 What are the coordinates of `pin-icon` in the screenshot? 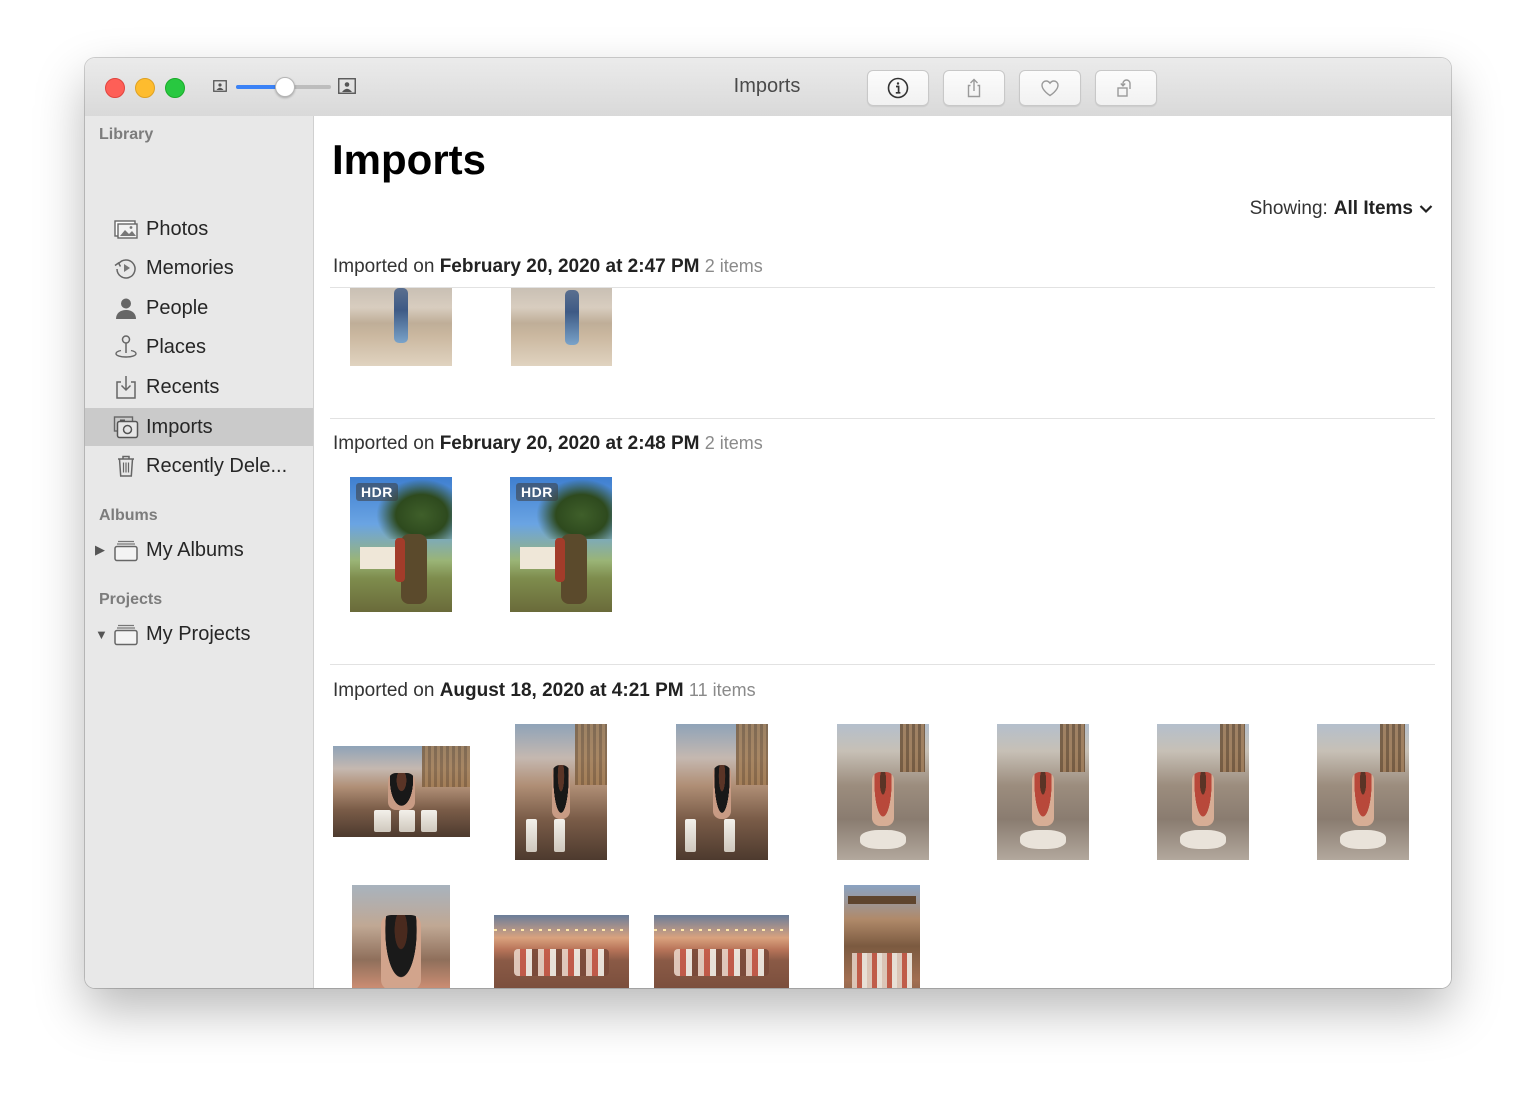 It's located at (126, 347).